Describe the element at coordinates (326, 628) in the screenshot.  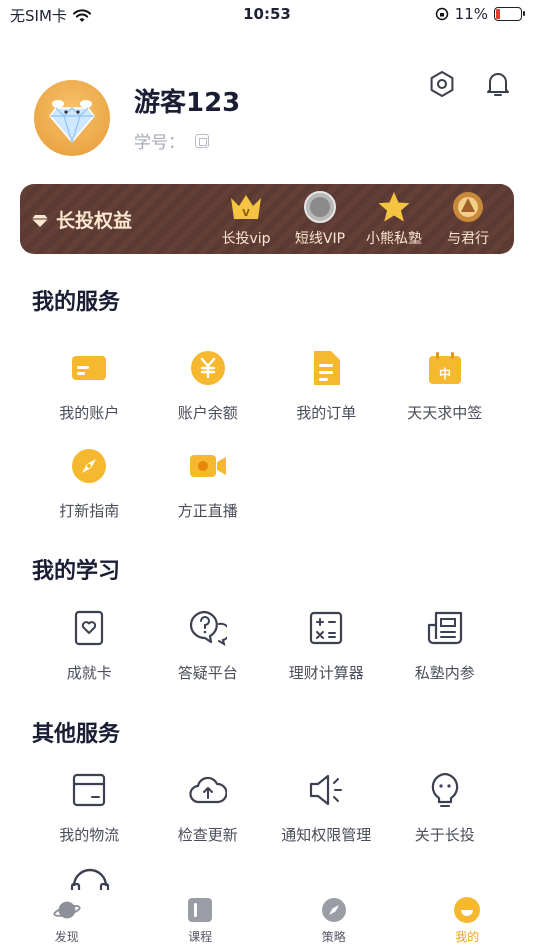
I see `calculator-icon` at that location.